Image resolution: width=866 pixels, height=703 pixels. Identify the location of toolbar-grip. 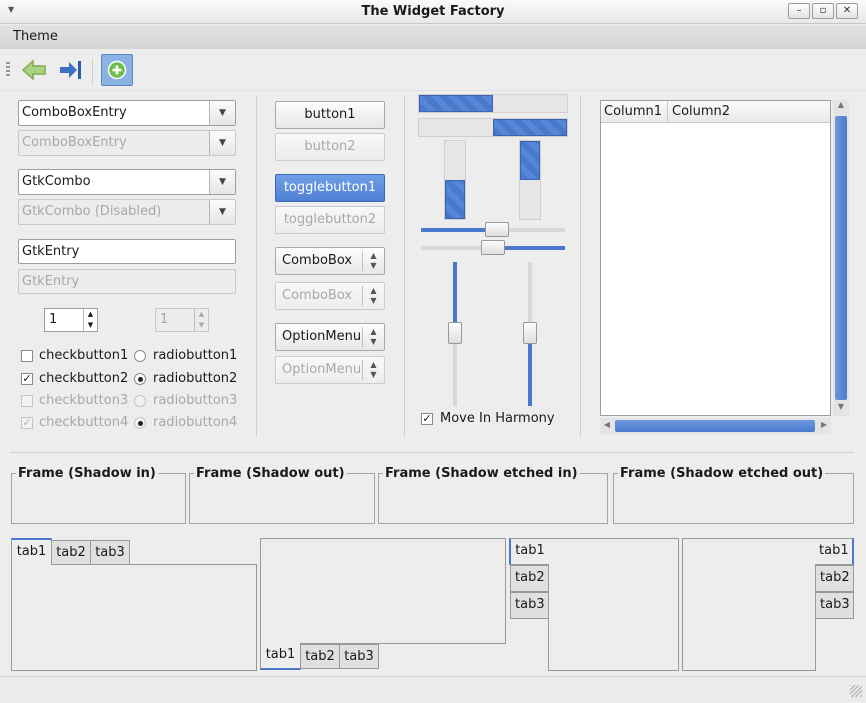
(8, 70).